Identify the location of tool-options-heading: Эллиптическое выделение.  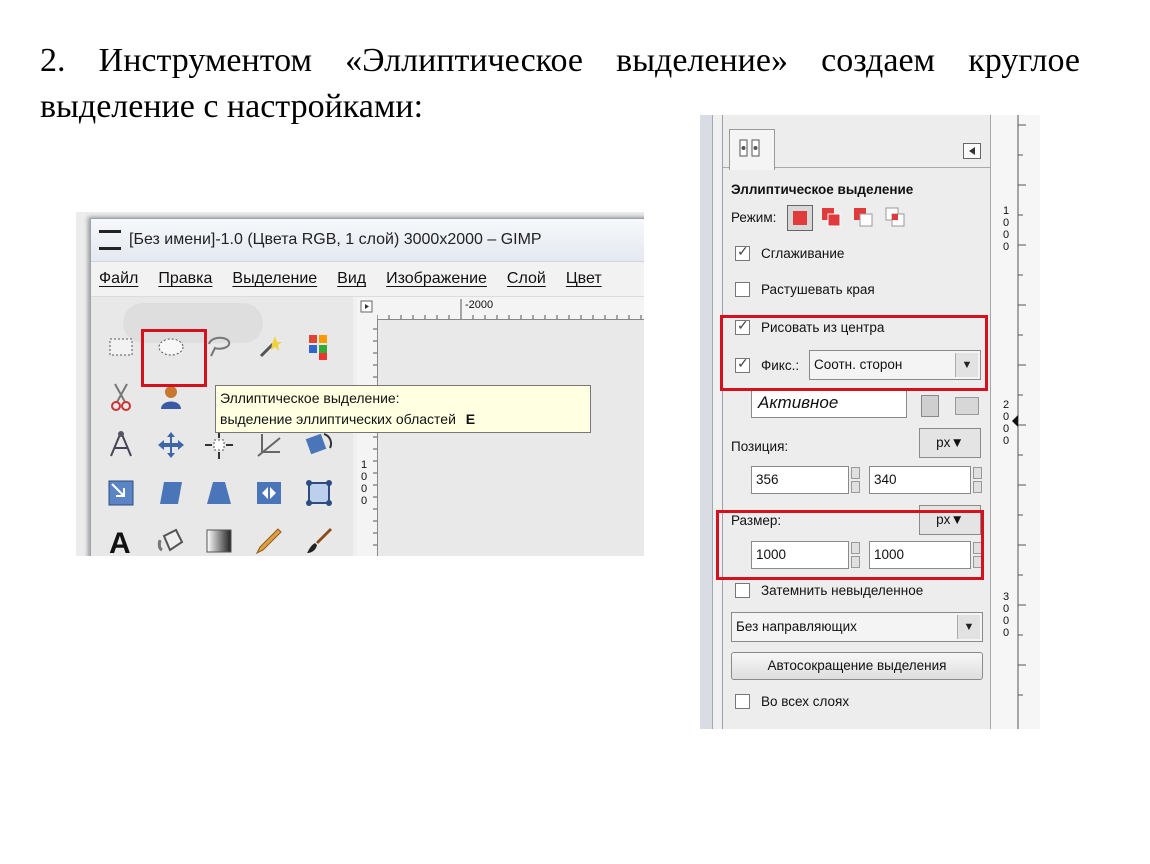
(822, 189).